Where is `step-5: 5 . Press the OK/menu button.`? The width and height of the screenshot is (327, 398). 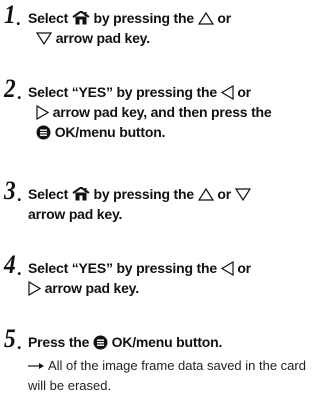 step-5: 5 . Press the OK/menu button. is located at coordinates (164, 339).